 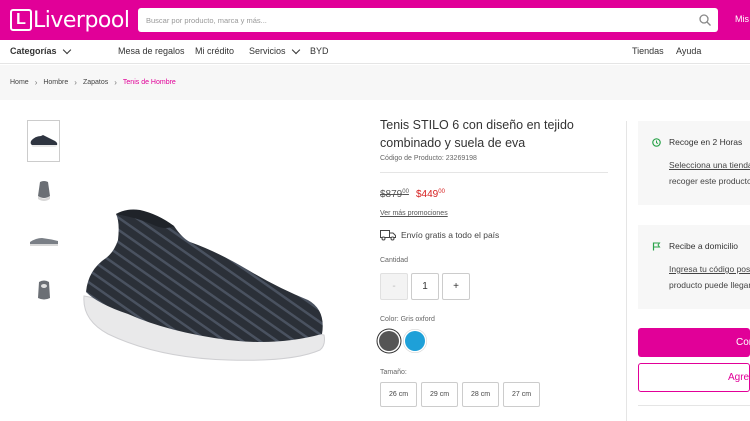 I want to click on sale-price: $44900, so click(x=430, y=194).